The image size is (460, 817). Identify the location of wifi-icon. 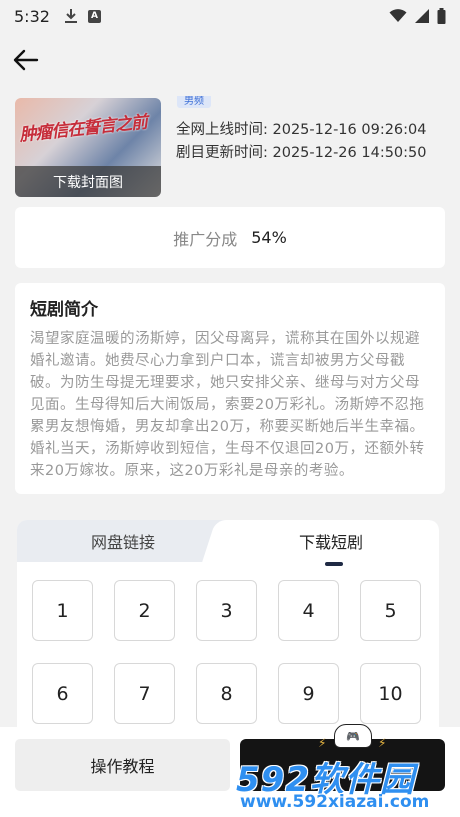
(398, 15).